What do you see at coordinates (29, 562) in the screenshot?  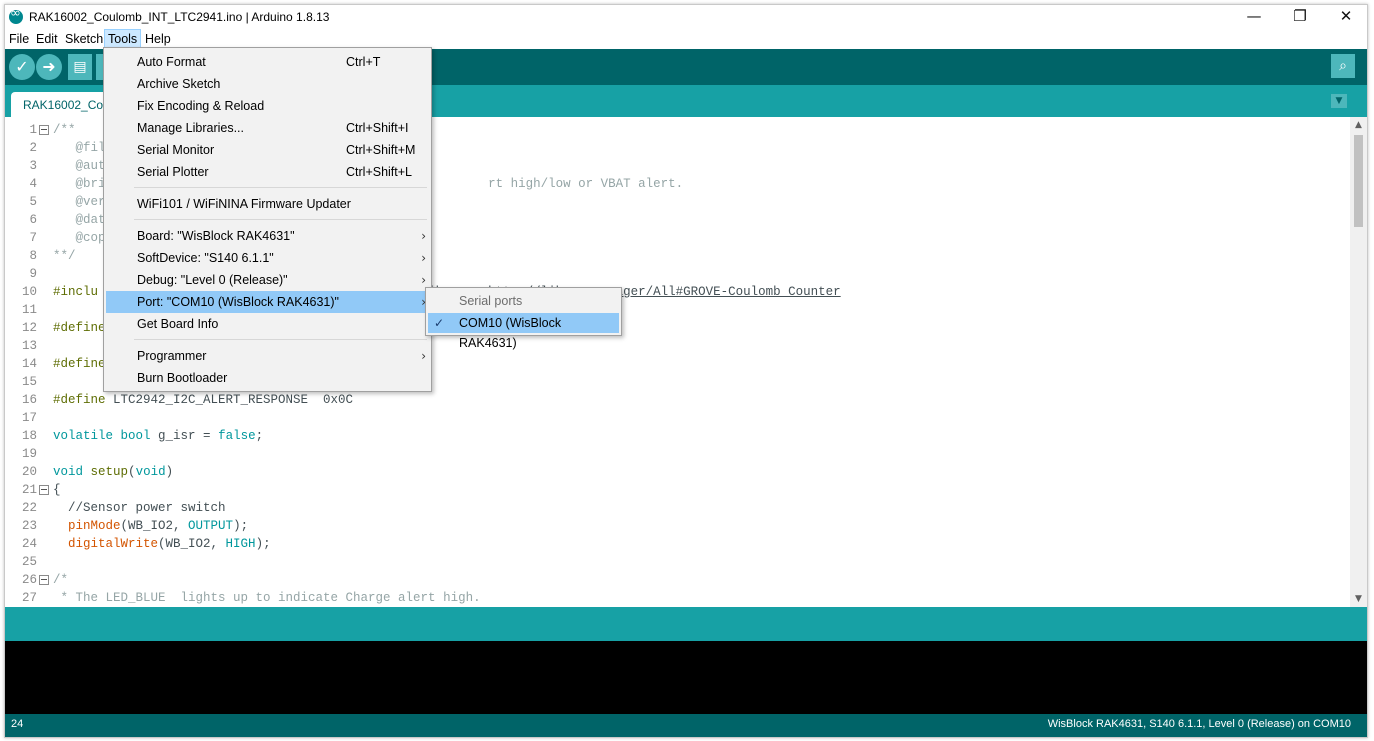 I see `line-number: 25` at bounding box center [29, 562].